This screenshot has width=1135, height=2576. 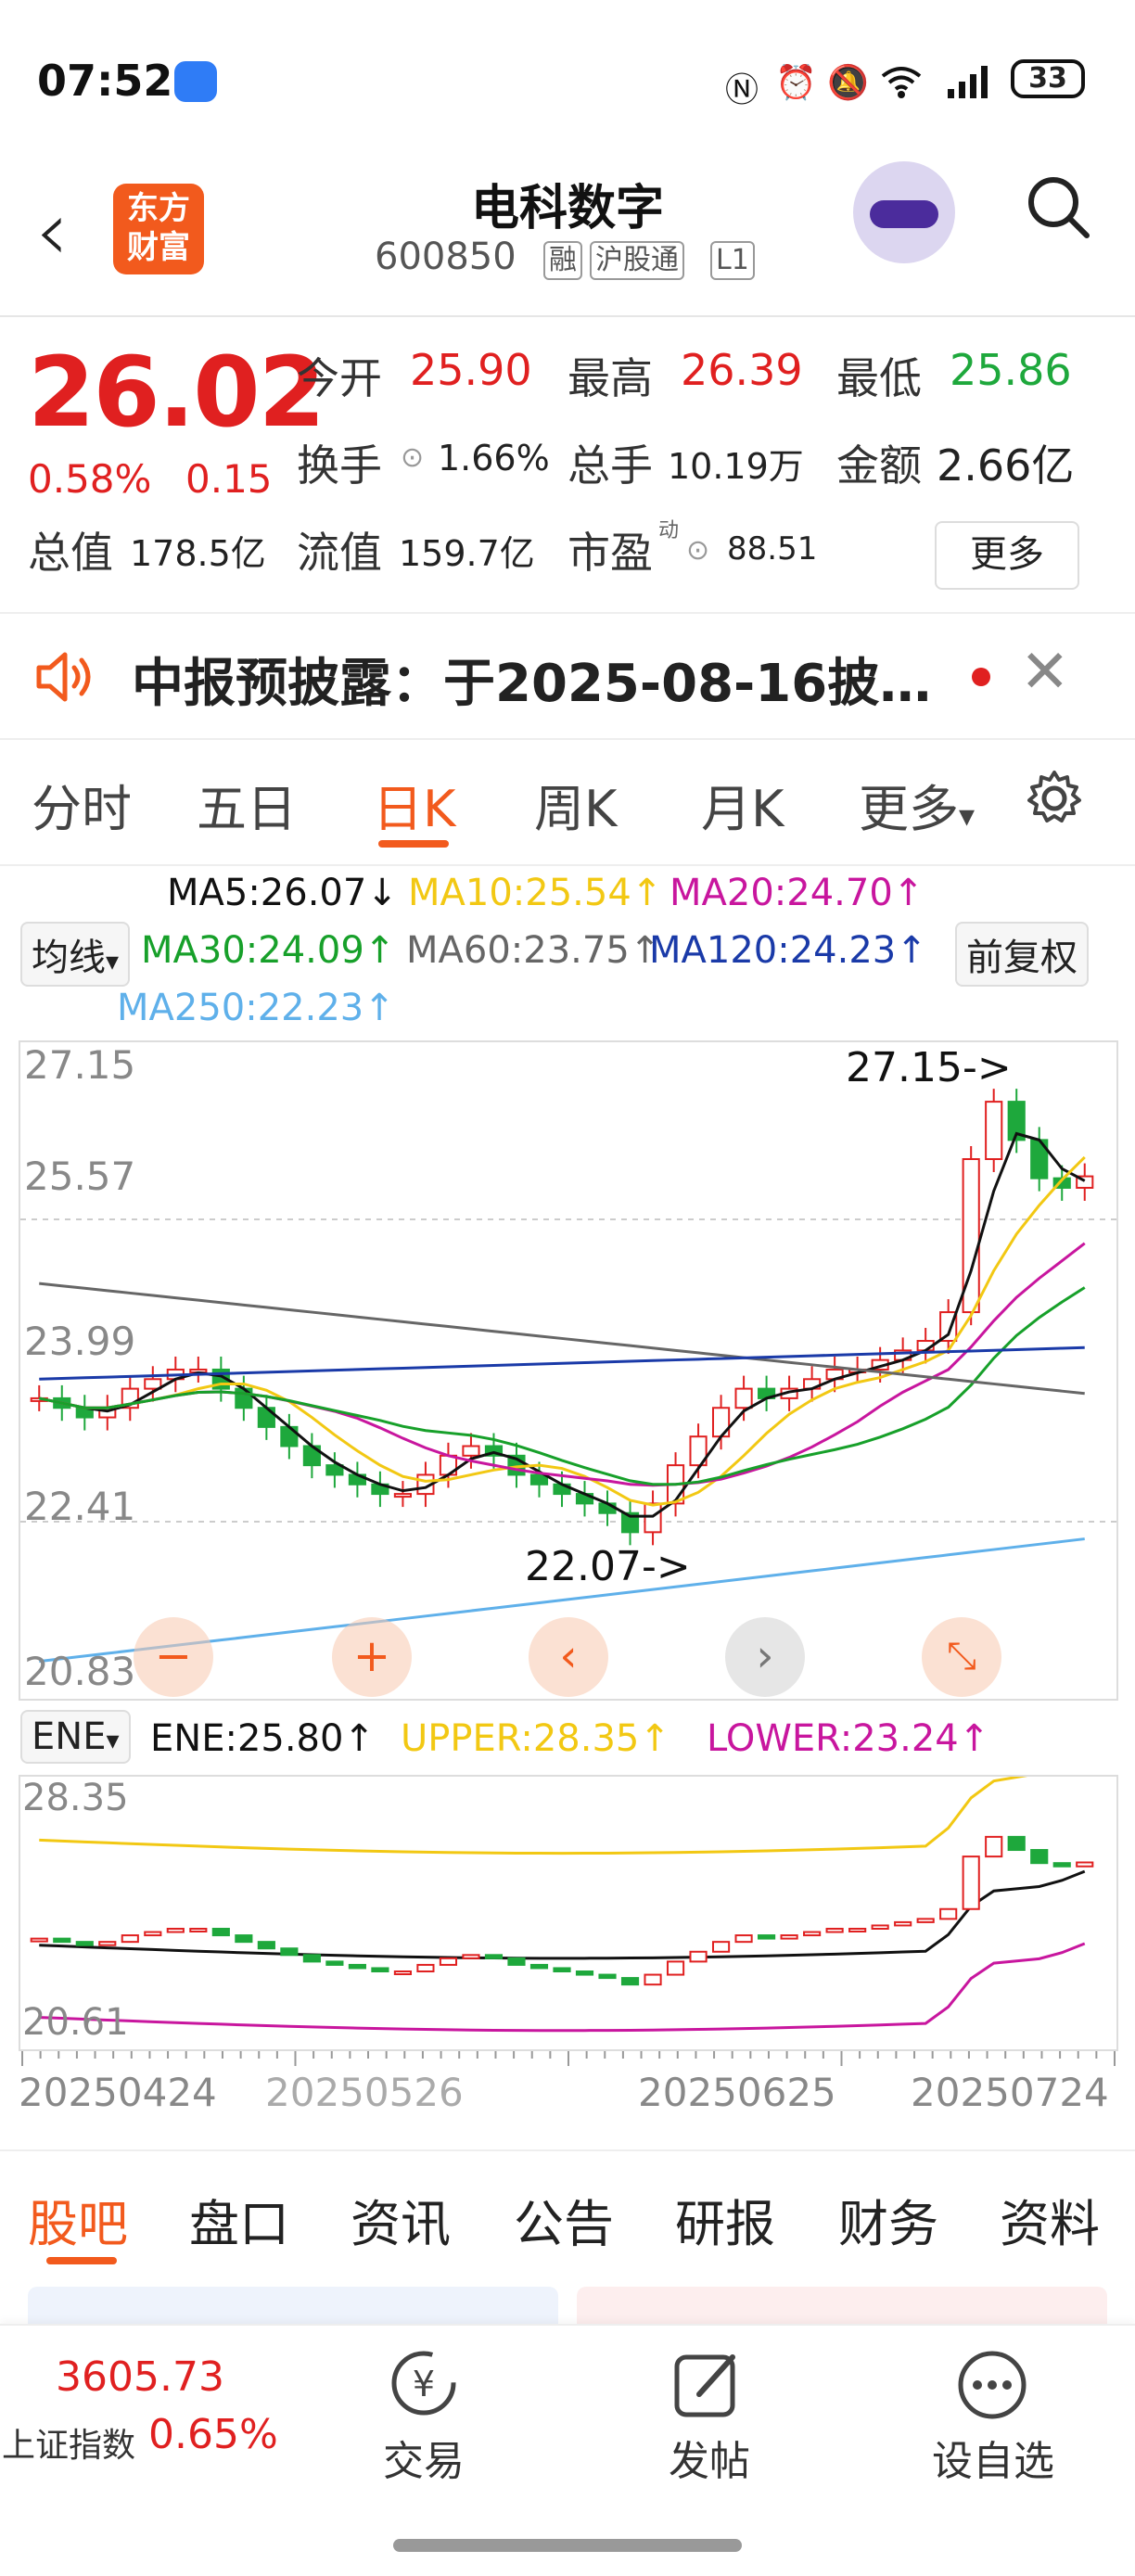 I want to click on tab-daily-k: 日K, so click(x=414, y=804).